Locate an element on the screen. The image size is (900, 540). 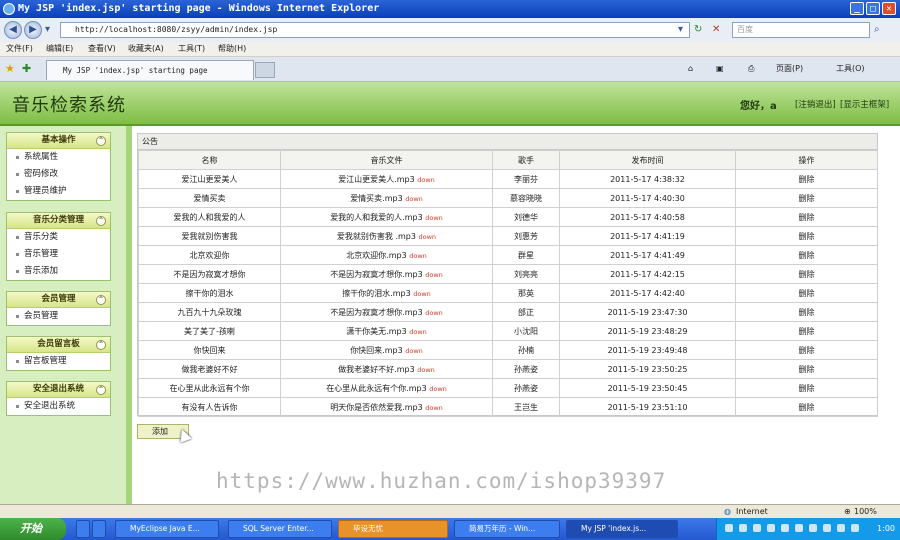
sidebar-item-system-props: 系统属性 is located at coordinates (58, 157).